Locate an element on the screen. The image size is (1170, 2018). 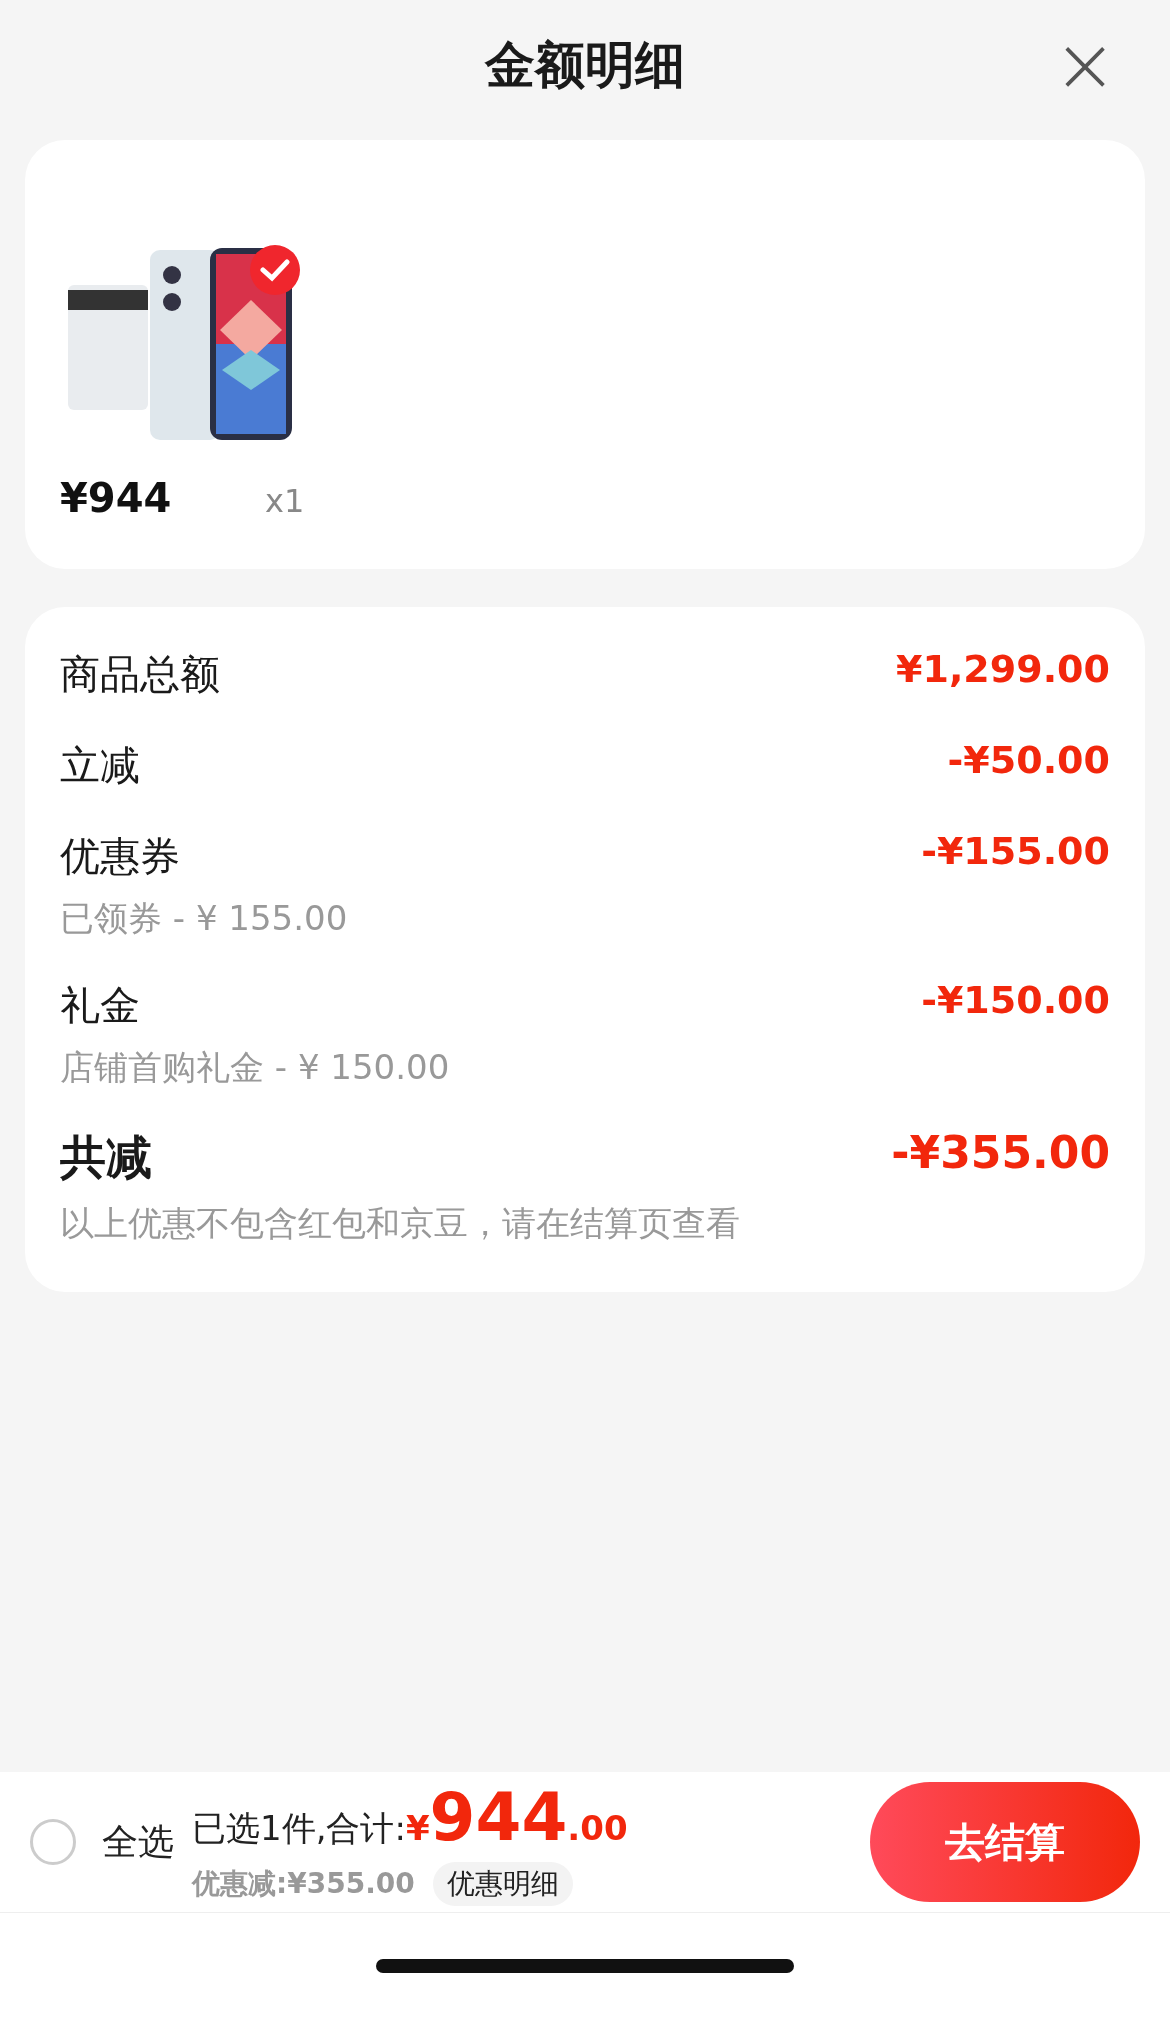
checkout-button: 去结算 is located at coordinates (1005, 1842).